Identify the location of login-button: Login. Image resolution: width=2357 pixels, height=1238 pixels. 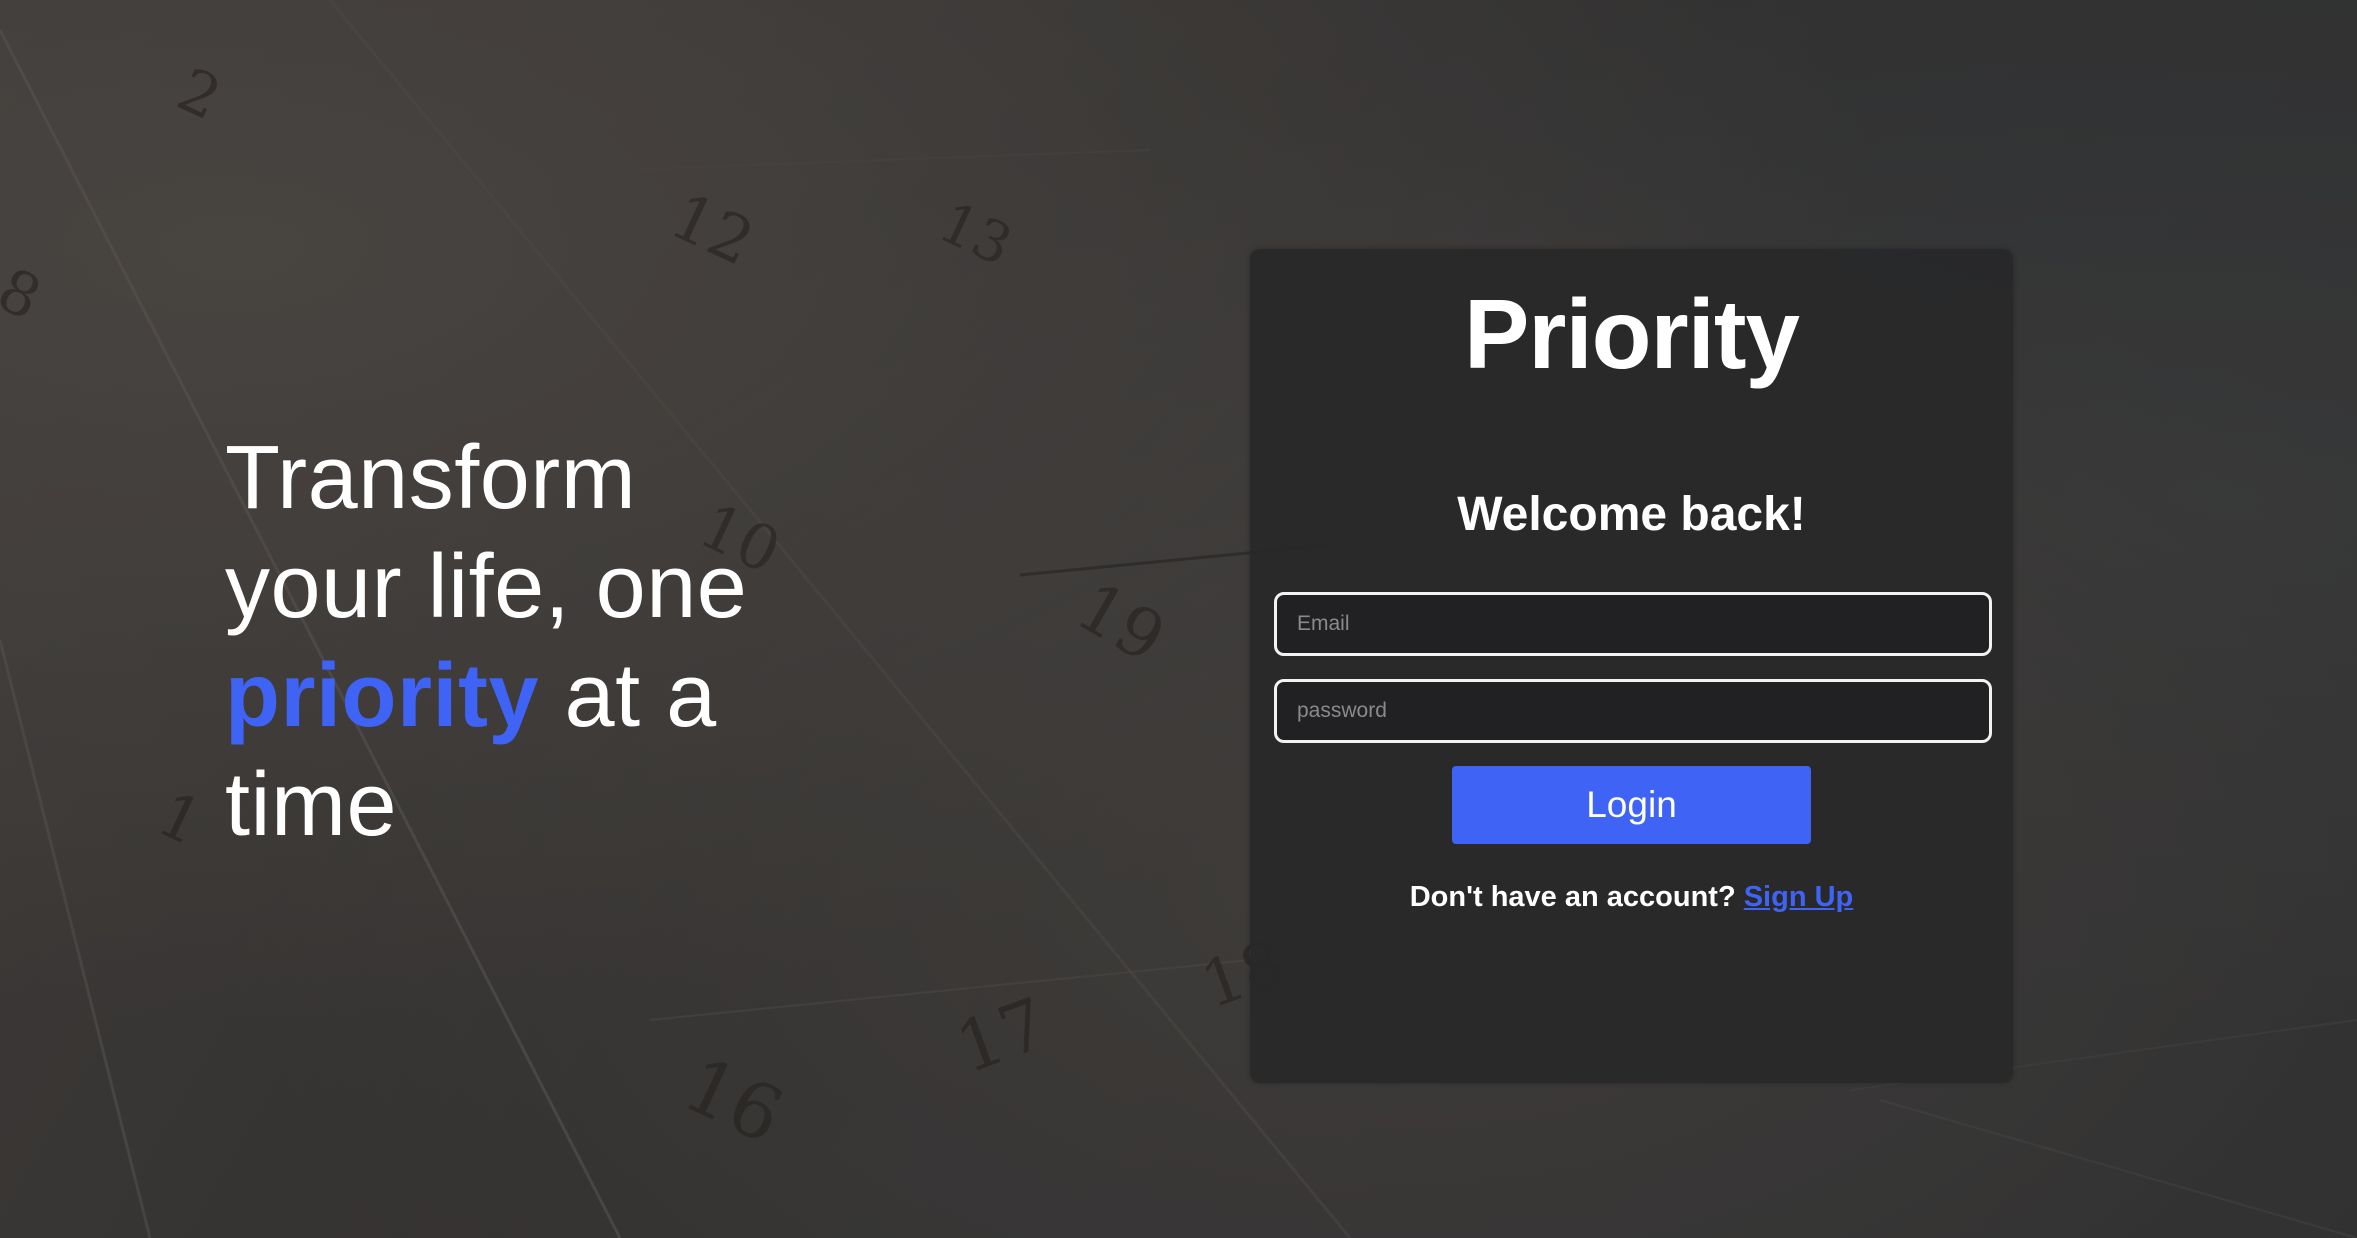
(1631, 805).